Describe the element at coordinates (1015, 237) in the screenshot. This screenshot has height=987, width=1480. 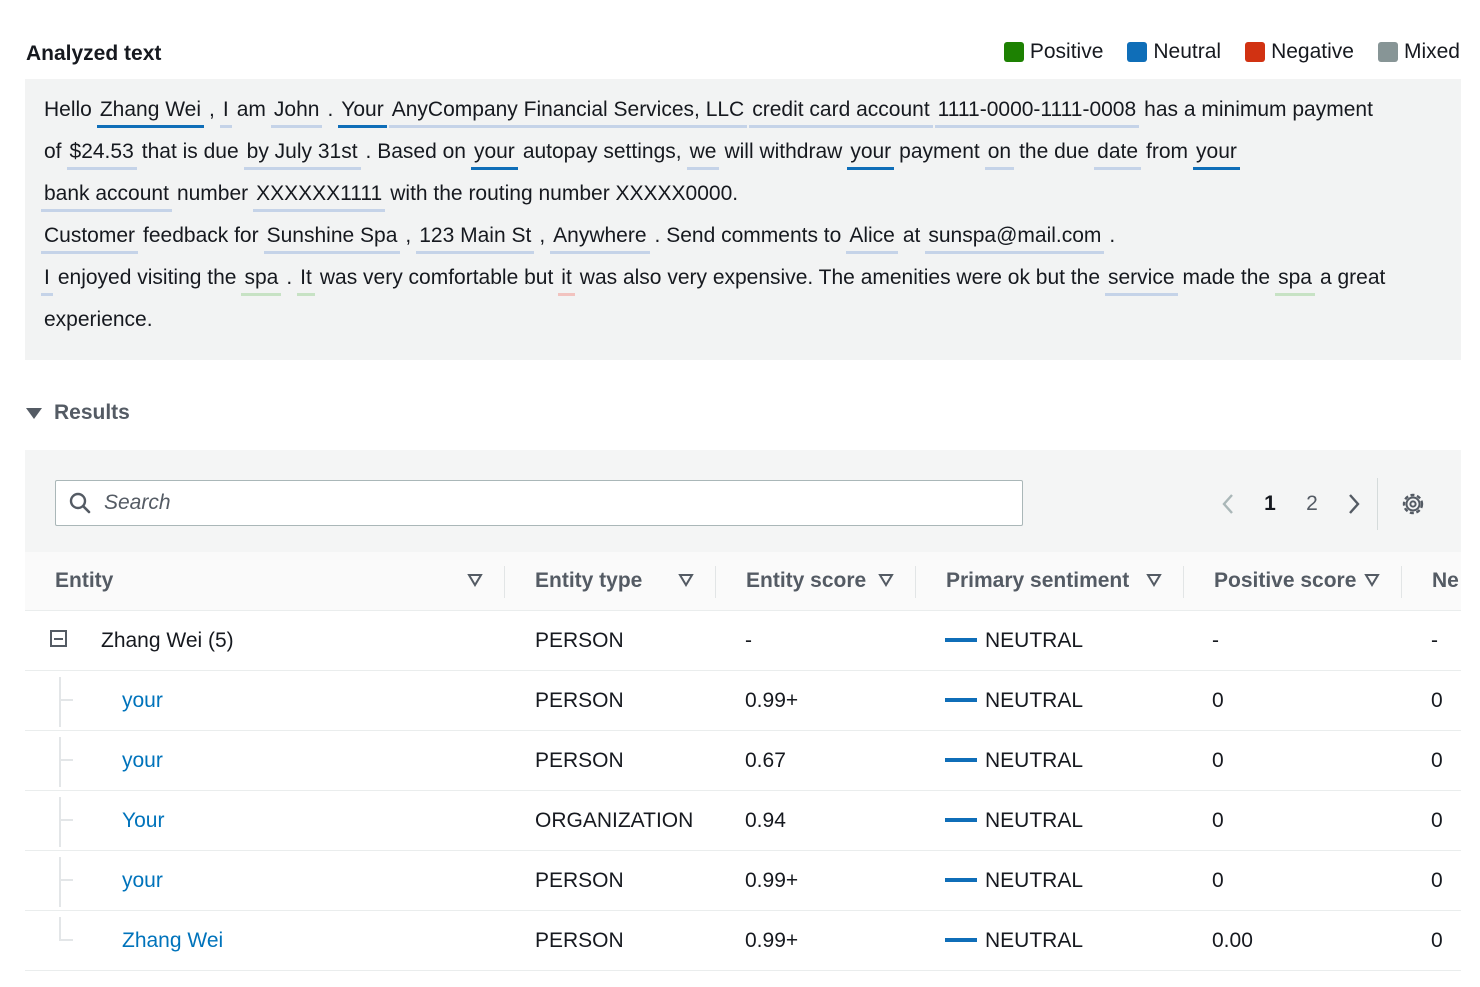
I see `entity-highlight: sunspa@mail.com` at that location.